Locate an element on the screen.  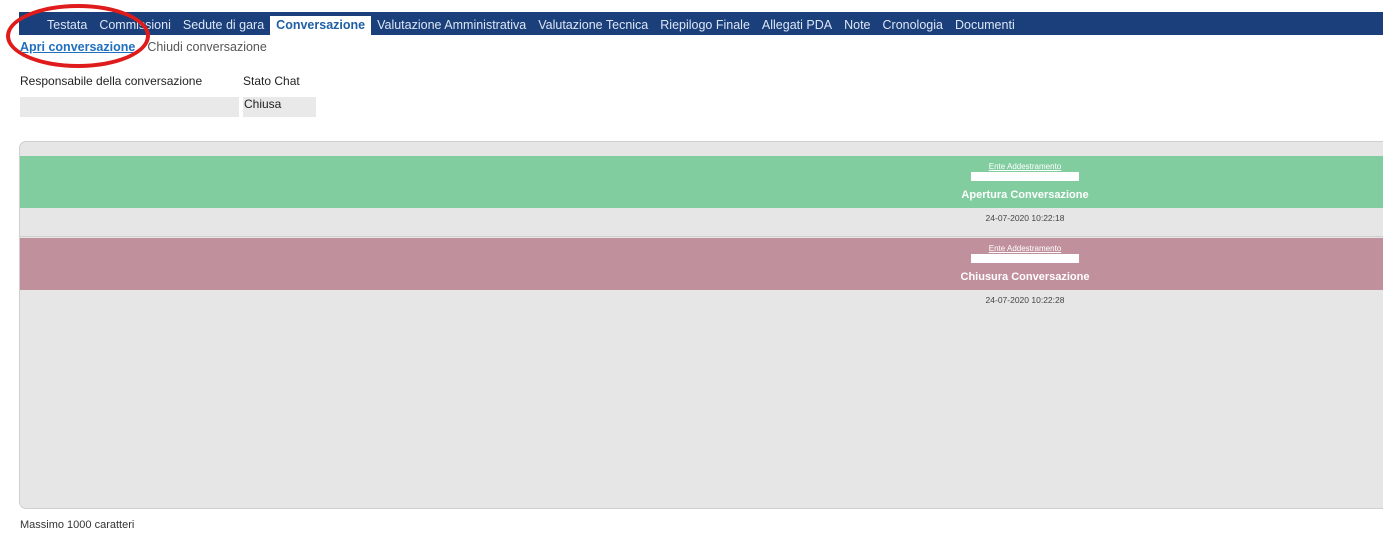
message-timestamp: 24-07-2020 10:22:18 is located at coordinates (1025, 218).